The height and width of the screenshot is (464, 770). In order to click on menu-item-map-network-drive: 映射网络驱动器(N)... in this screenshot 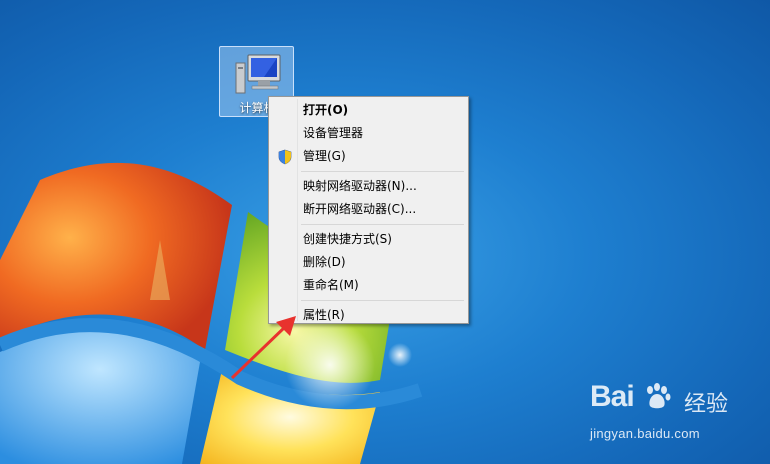, I will do `click(368, 186)`.